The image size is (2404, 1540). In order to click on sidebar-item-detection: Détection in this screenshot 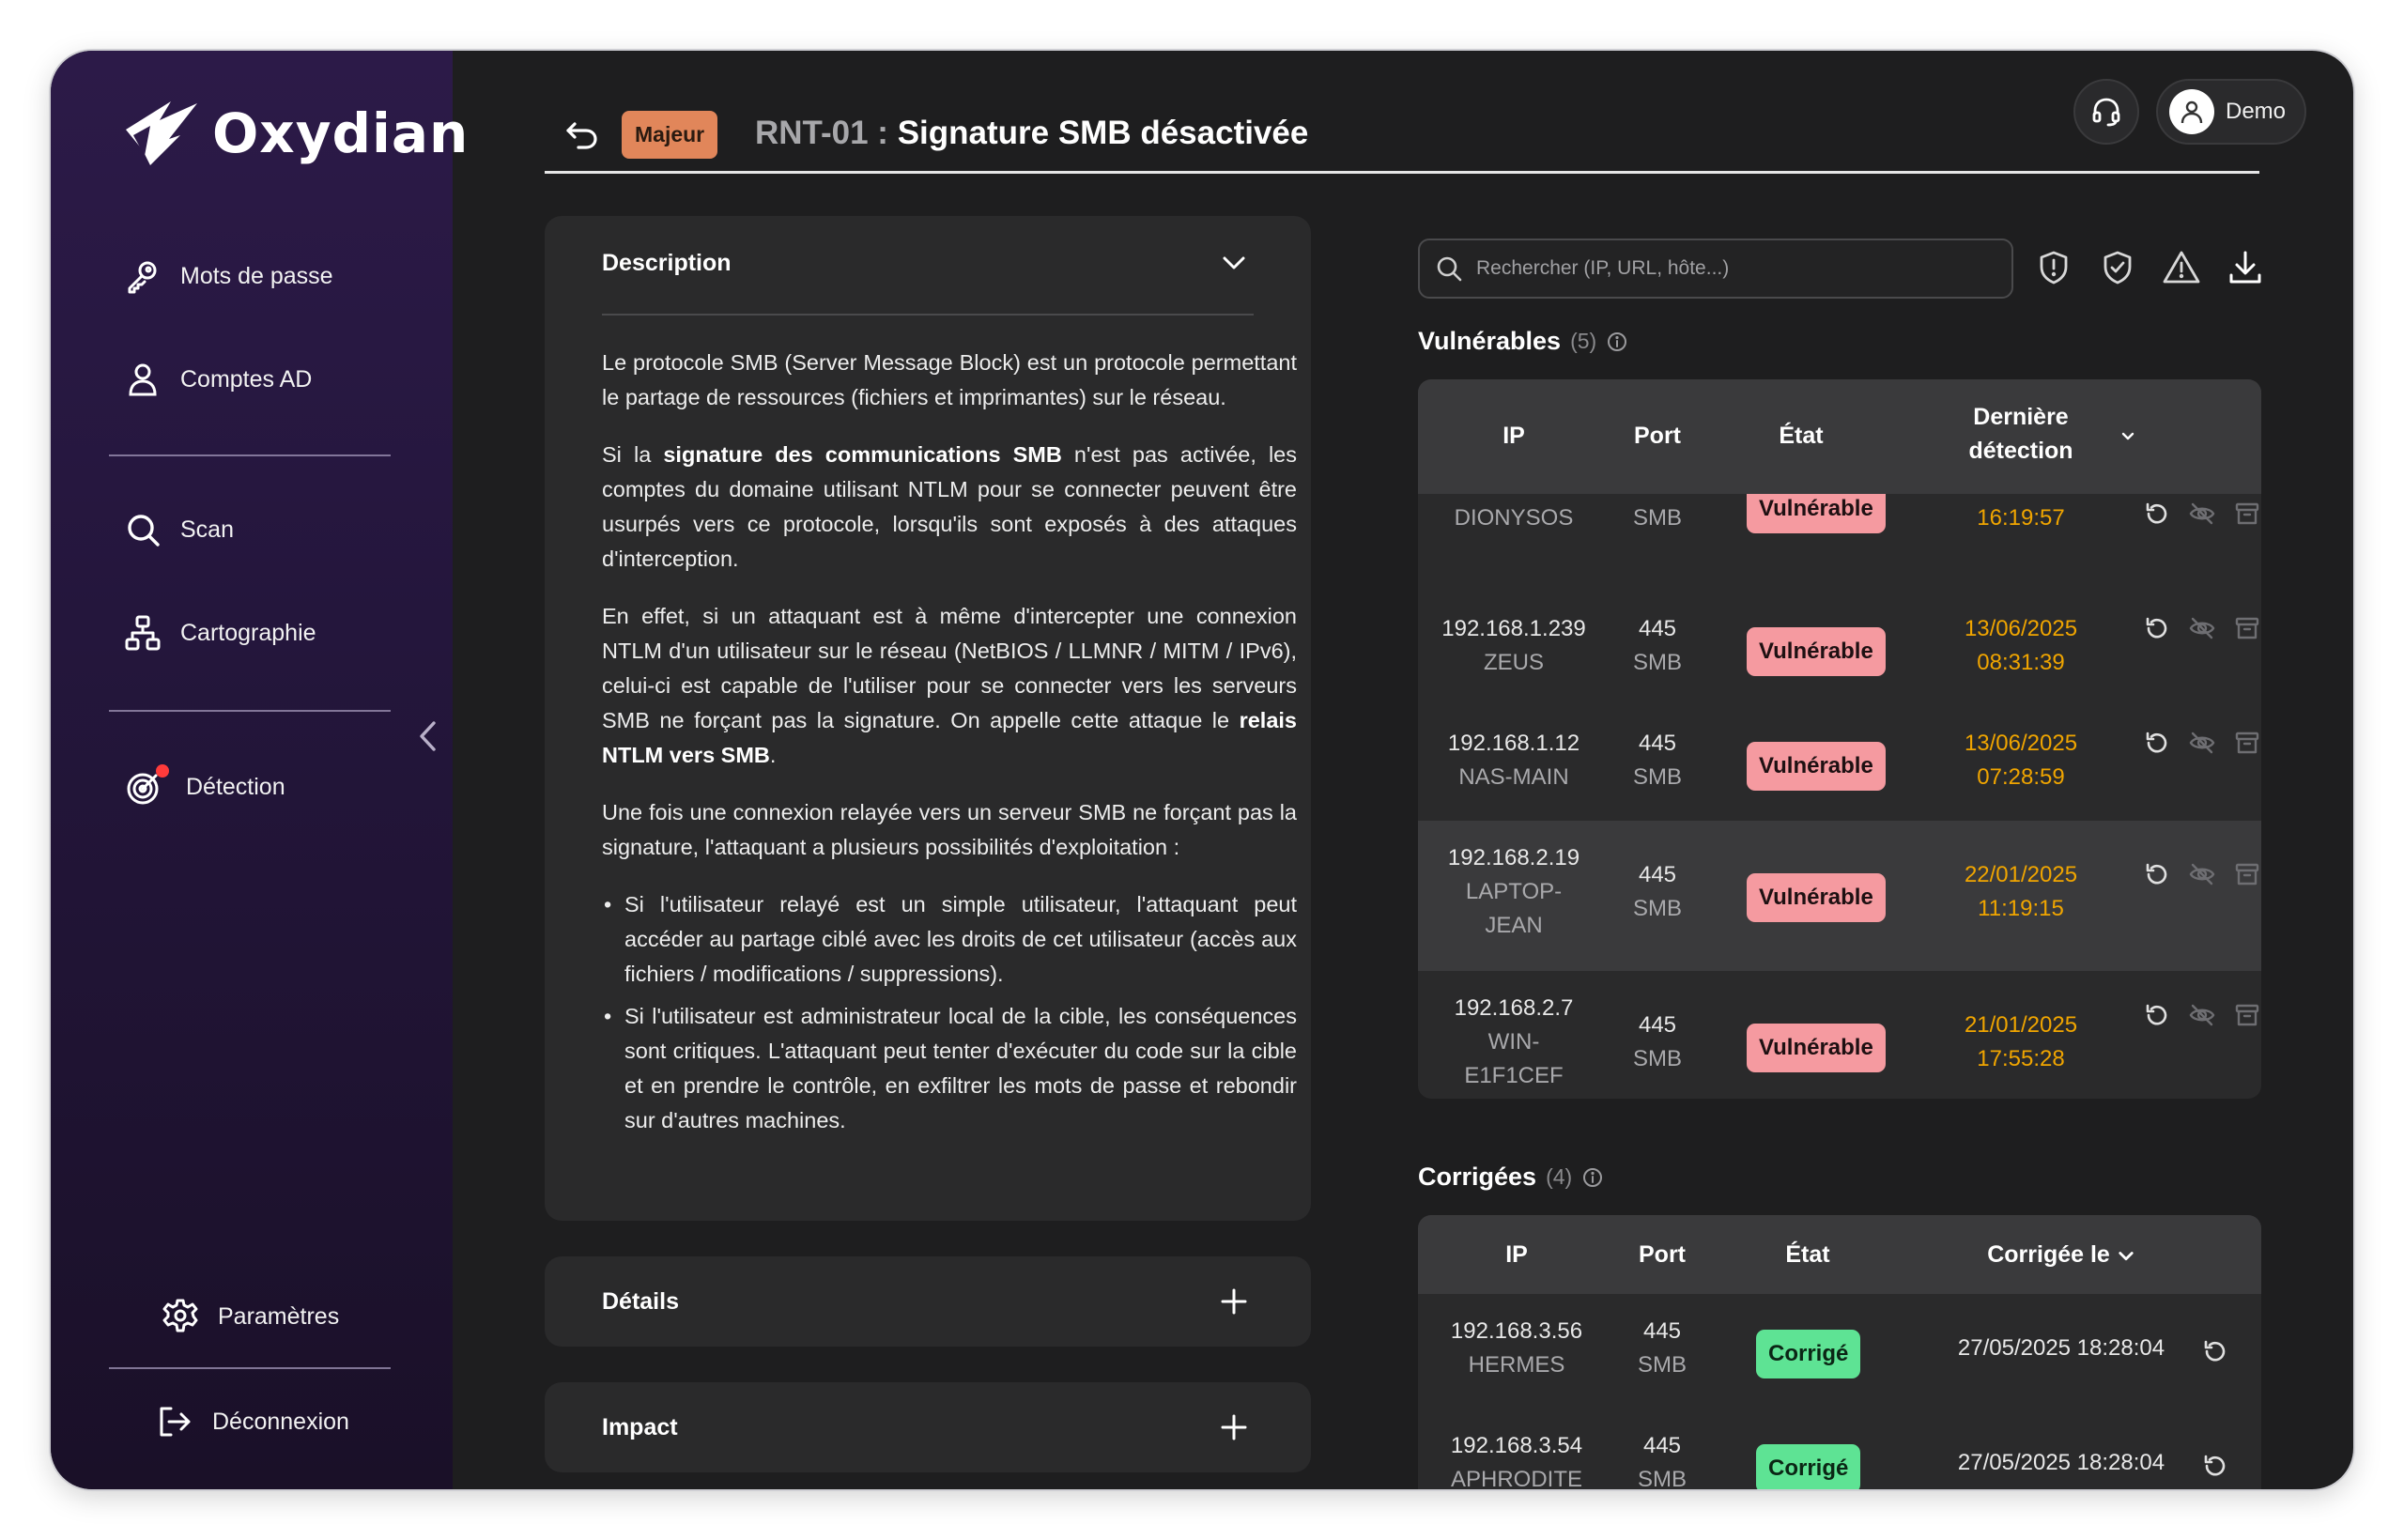, I will do `click(204, 787)`.